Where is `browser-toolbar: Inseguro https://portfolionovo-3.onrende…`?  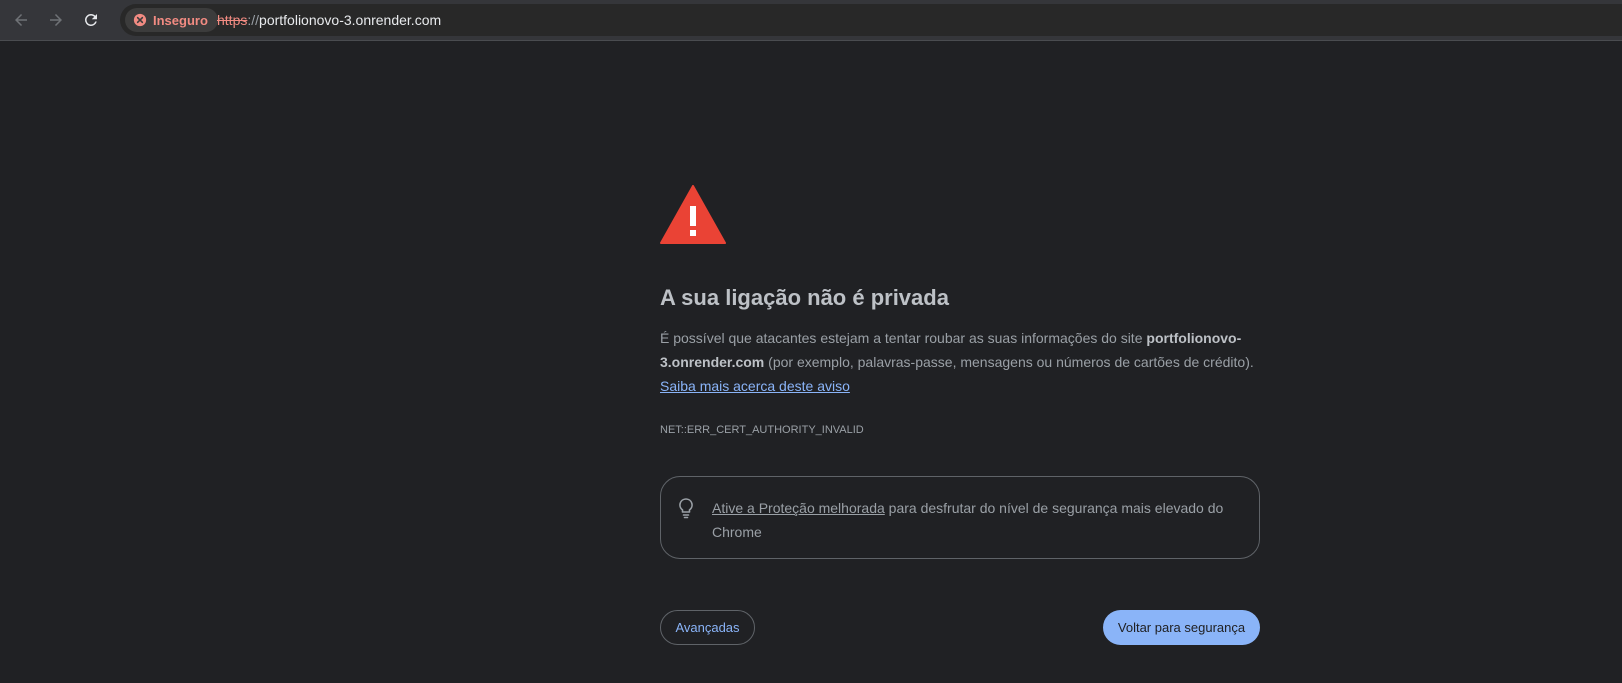 browser-toolbar: Inseguro https://portfolionovo-3.onrende… is located at coordinates (811, 20).